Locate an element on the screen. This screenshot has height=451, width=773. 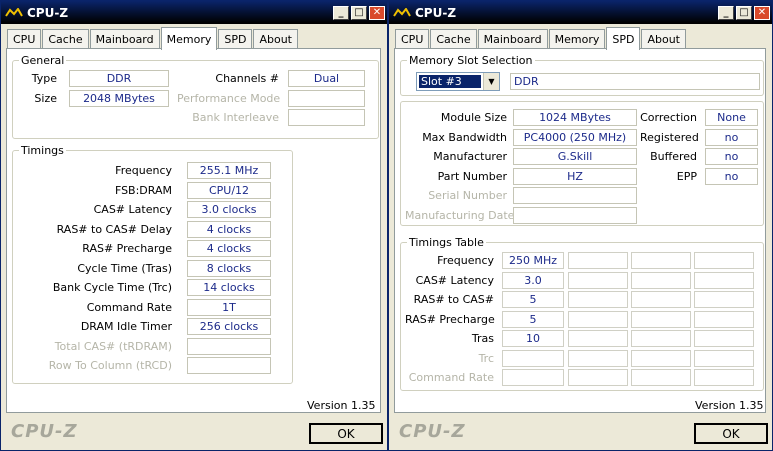
slot-selection-legend: Memory Slot Selection is located at coordinates (471, 60).